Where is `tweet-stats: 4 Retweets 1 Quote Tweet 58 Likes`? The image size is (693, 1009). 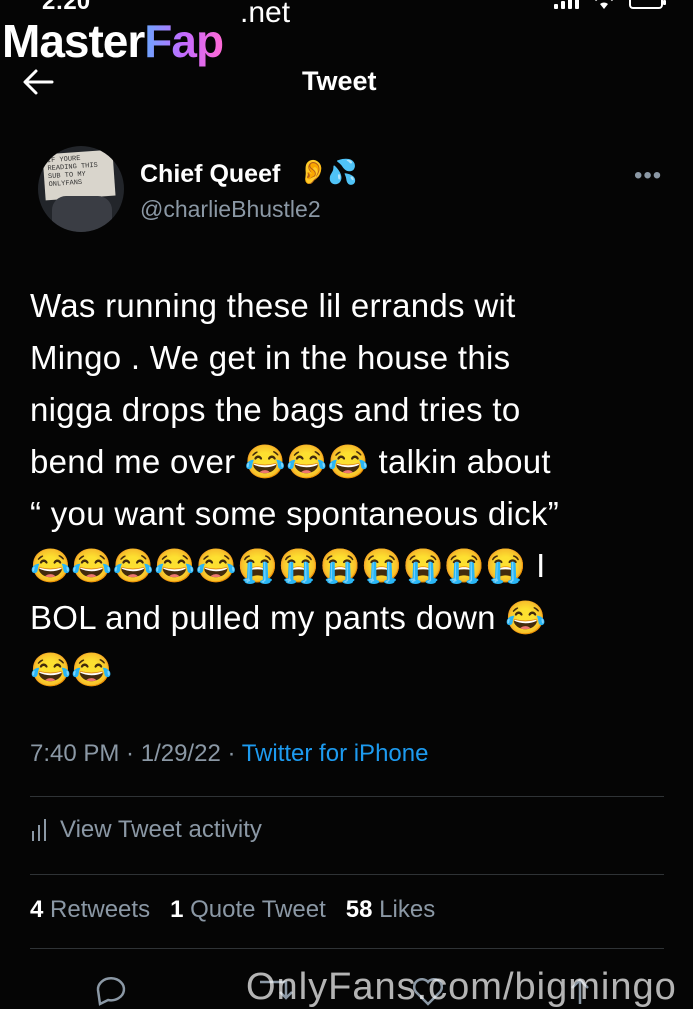
tweet-stats: 4 Retweets 1 Quote Tweet 58 Likes is located at coordinates (232, 910).